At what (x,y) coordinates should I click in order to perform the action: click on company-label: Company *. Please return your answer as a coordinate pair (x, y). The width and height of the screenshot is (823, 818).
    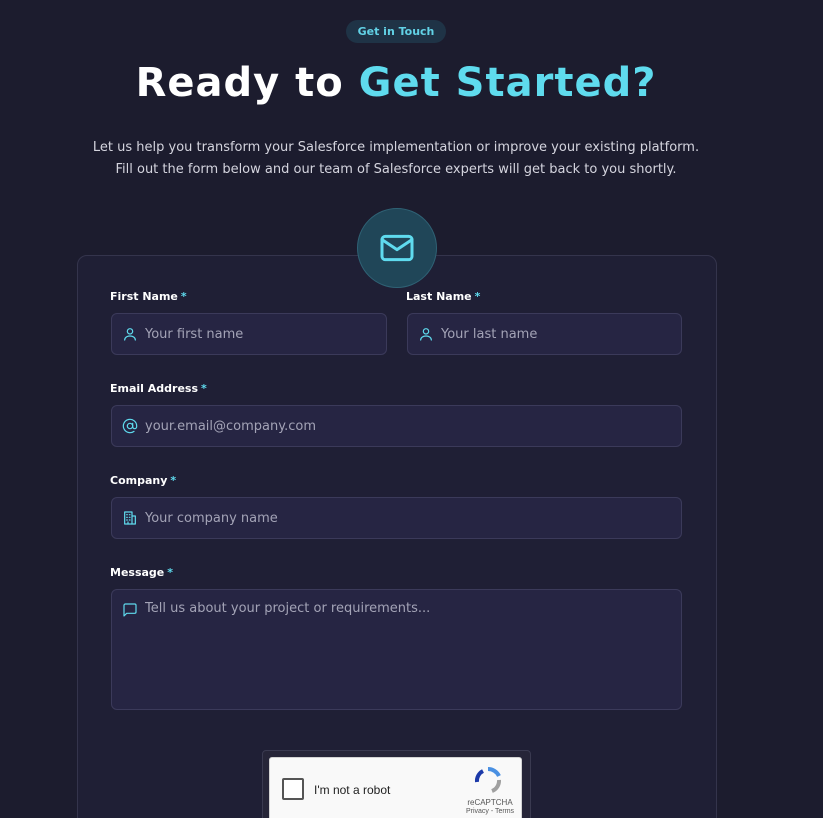
    Looking at the image, I should click on (143, 480).